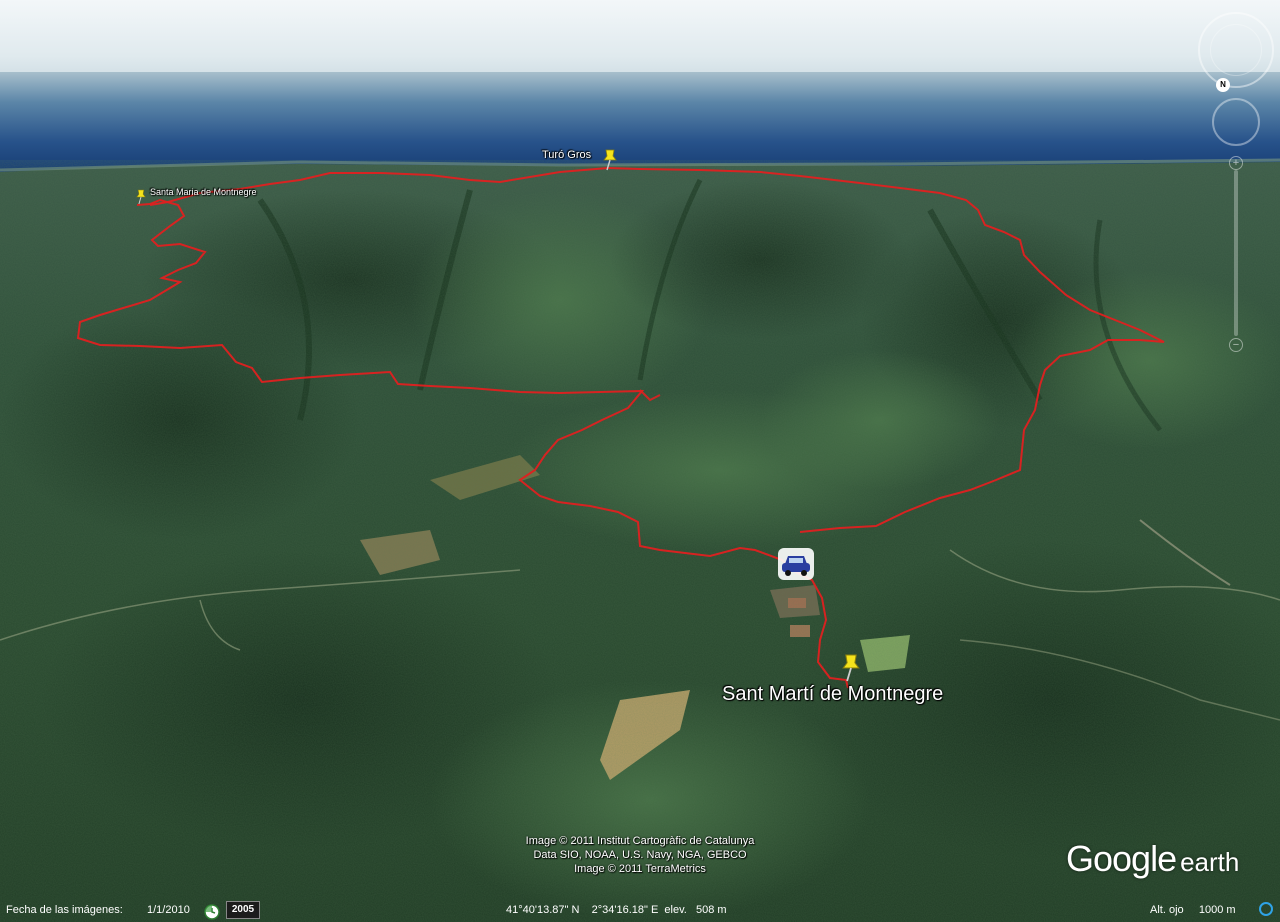 This screenshot has width=1280, height=922. Describe the element at coordinates (796, 564) in the screenshot. I see `car-icon` at that location.